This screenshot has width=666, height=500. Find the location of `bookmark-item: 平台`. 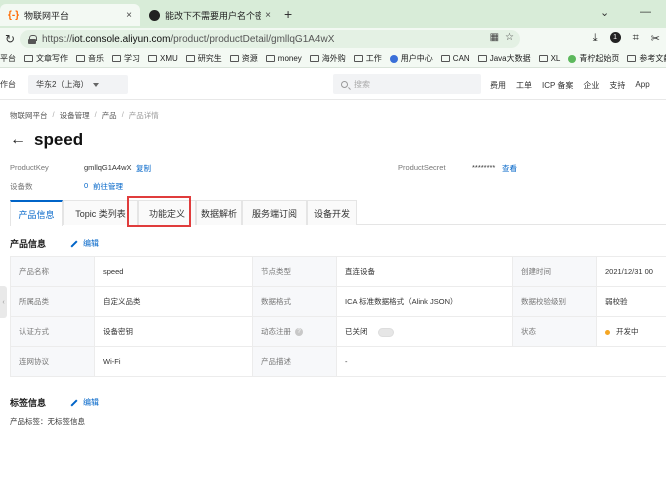

bookmark-item: 平台 is located at coordinates (8, 58).